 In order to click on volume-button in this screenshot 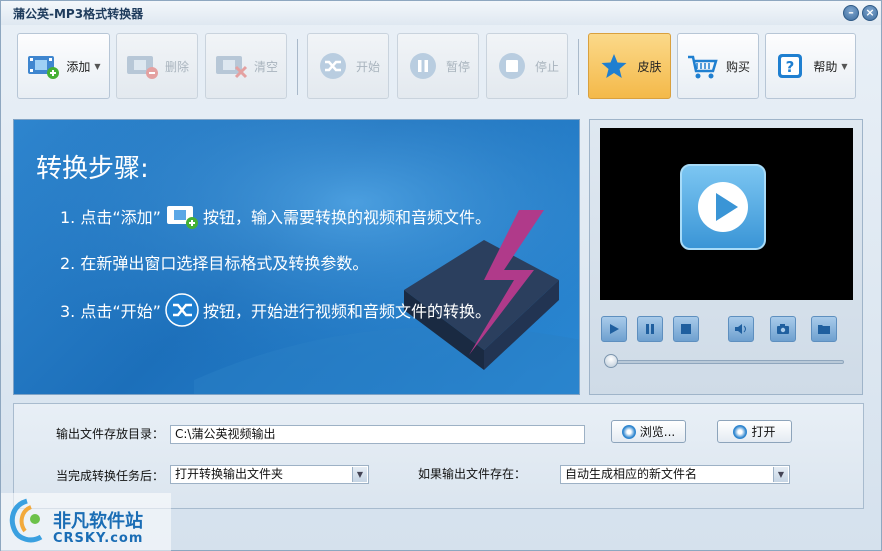, I will do `click(741, 329)`.